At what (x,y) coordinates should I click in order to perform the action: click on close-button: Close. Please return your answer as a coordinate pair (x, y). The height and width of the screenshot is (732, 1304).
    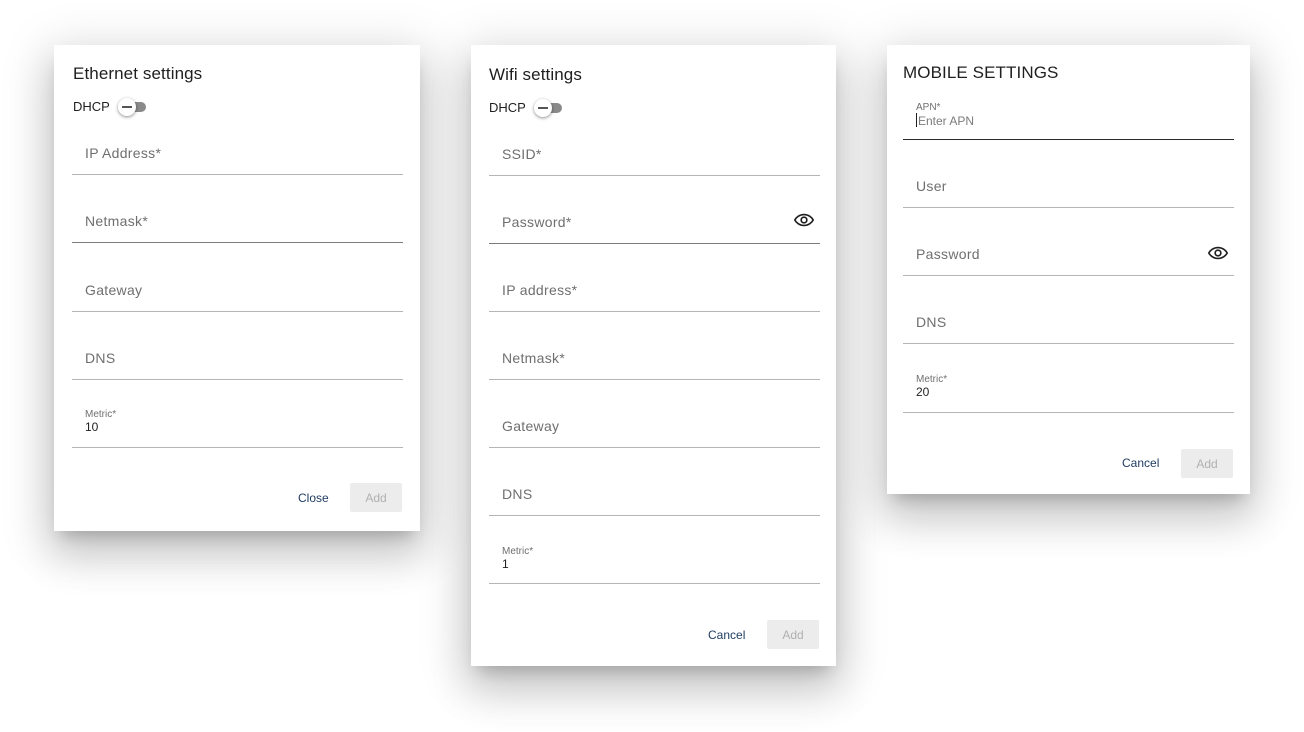
    Looking at the image, I should click on (313, 498).